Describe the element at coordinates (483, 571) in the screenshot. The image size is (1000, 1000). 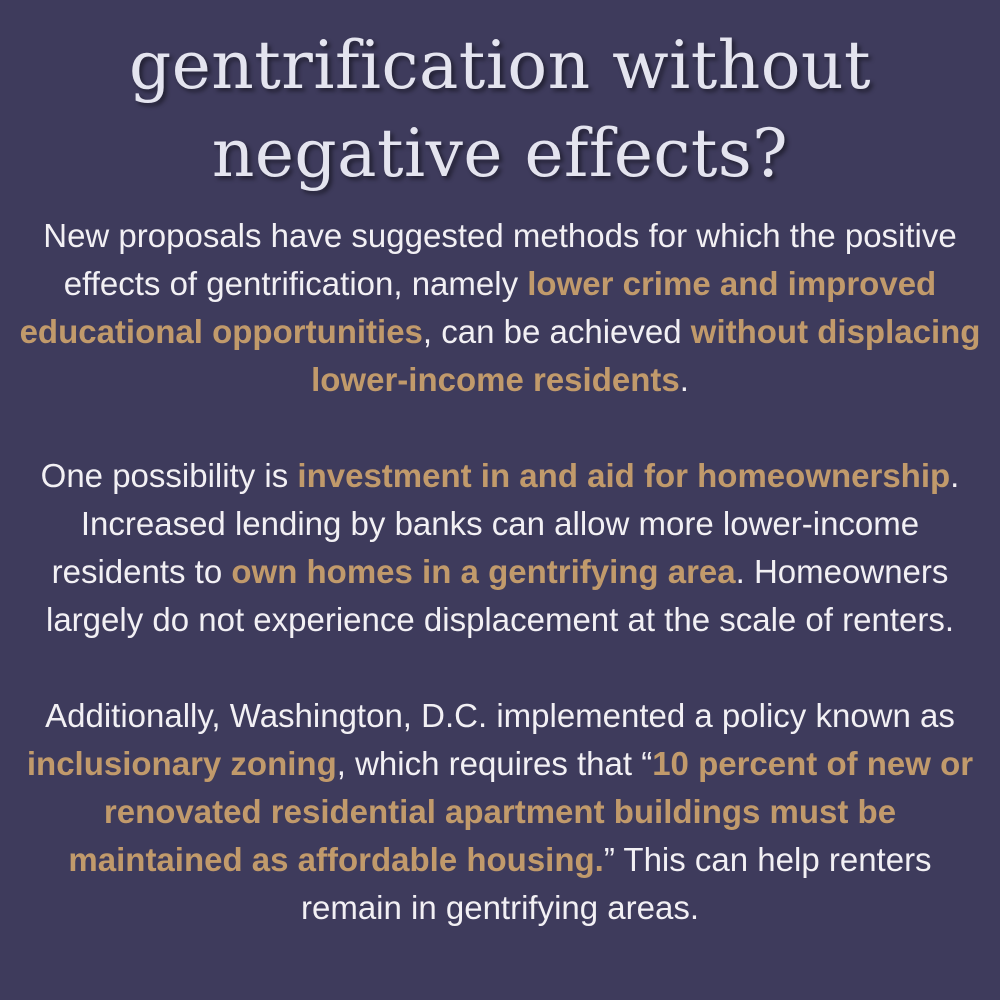
I see `highlight-text: own homes in a gentrifying area` at that location.